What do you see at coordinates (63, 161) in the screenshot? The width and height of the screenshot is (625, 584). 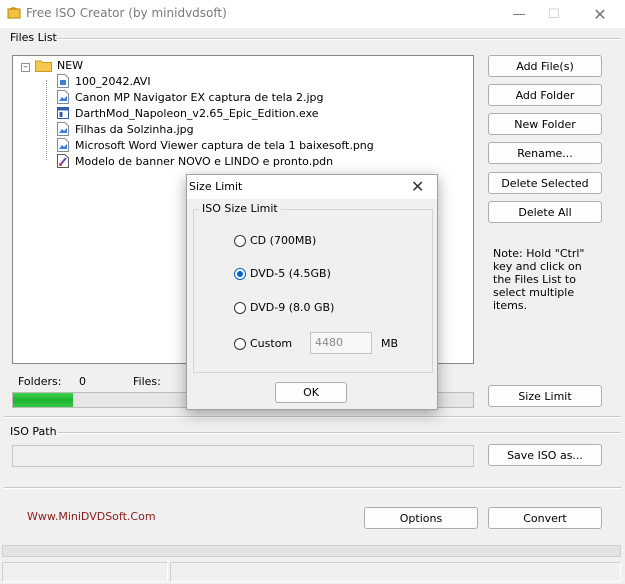 I see `paint-file-icon` at bounding box center [63, 161].